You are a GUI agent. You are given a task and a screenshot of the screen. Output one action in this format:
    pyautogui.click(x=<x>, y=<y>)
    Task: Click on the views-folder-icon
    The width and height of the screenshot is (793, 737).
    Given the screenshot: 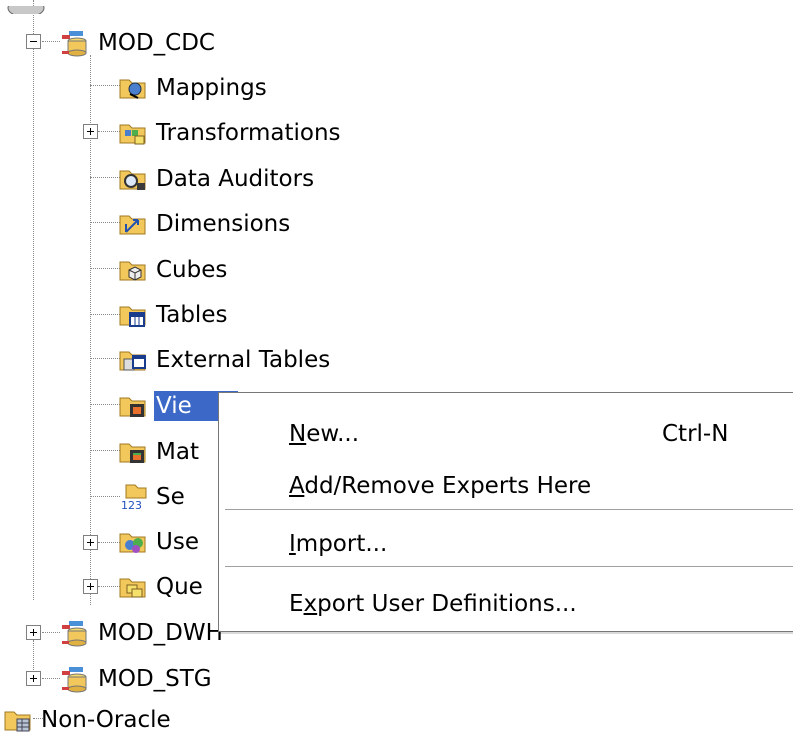 What is the action you would take?
    pyautogui.click(x=133, y=406)
    